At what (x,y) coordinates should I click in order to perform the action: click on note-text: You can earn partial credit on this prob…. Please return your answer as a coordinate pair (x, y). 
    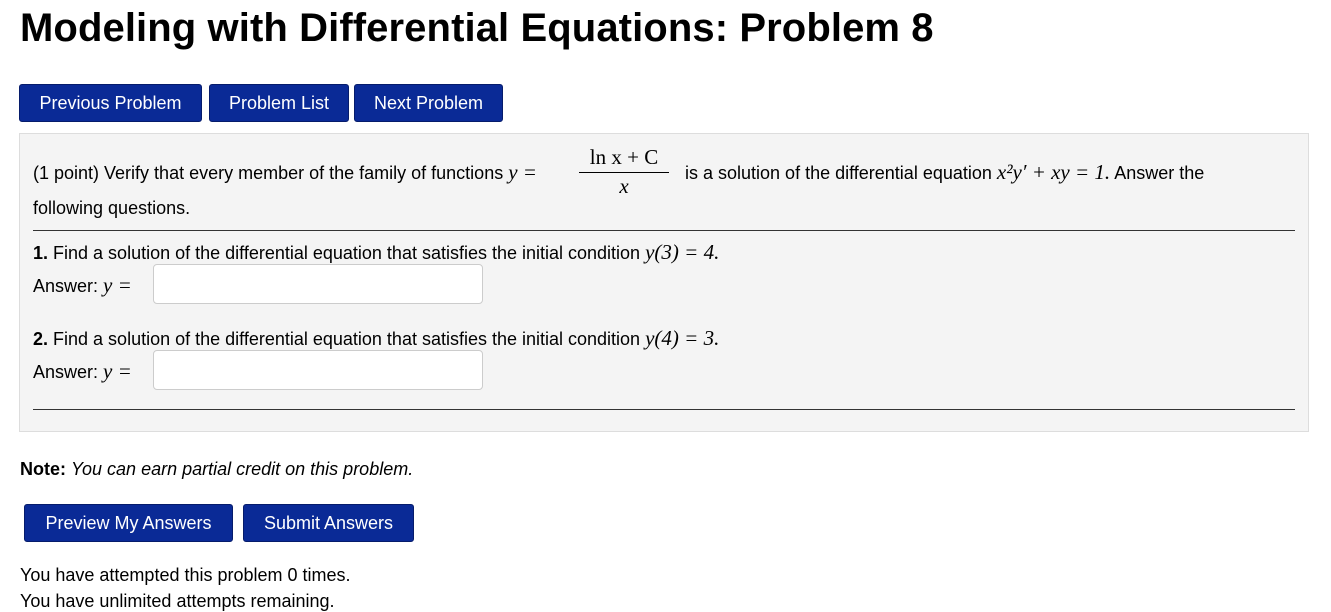
    Looking at the image, I should click on (242, 469).